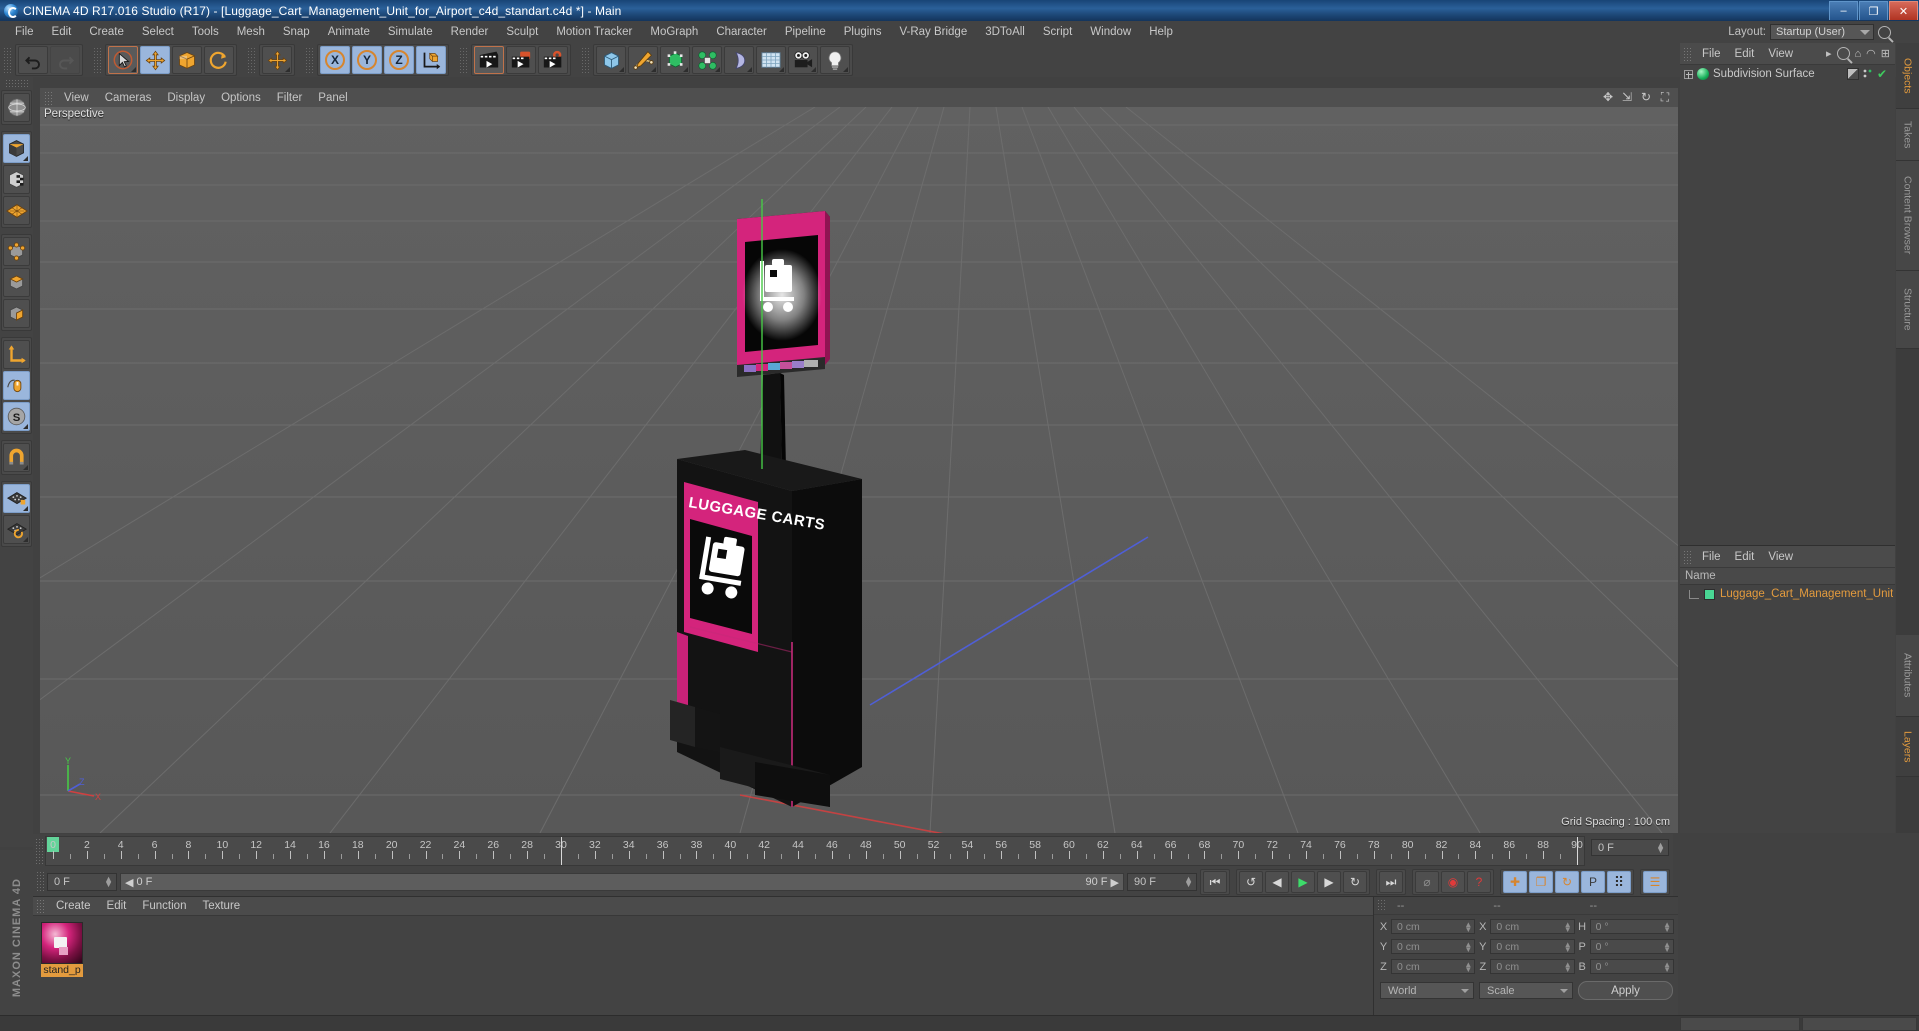  I want to click on material-menu-texture: Texture, so click(221, 906).